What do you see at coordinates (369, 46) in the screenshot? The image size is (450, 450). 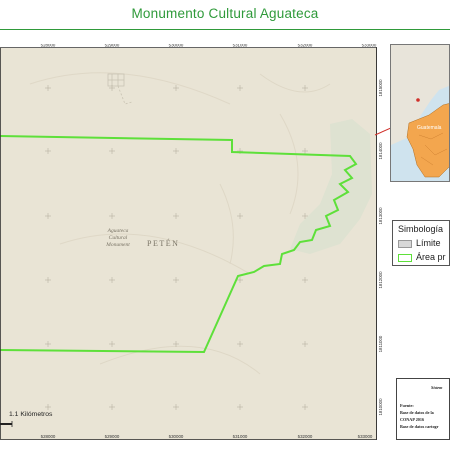 I see `top-tick-label: 533000` at bounding box center [369, 46].